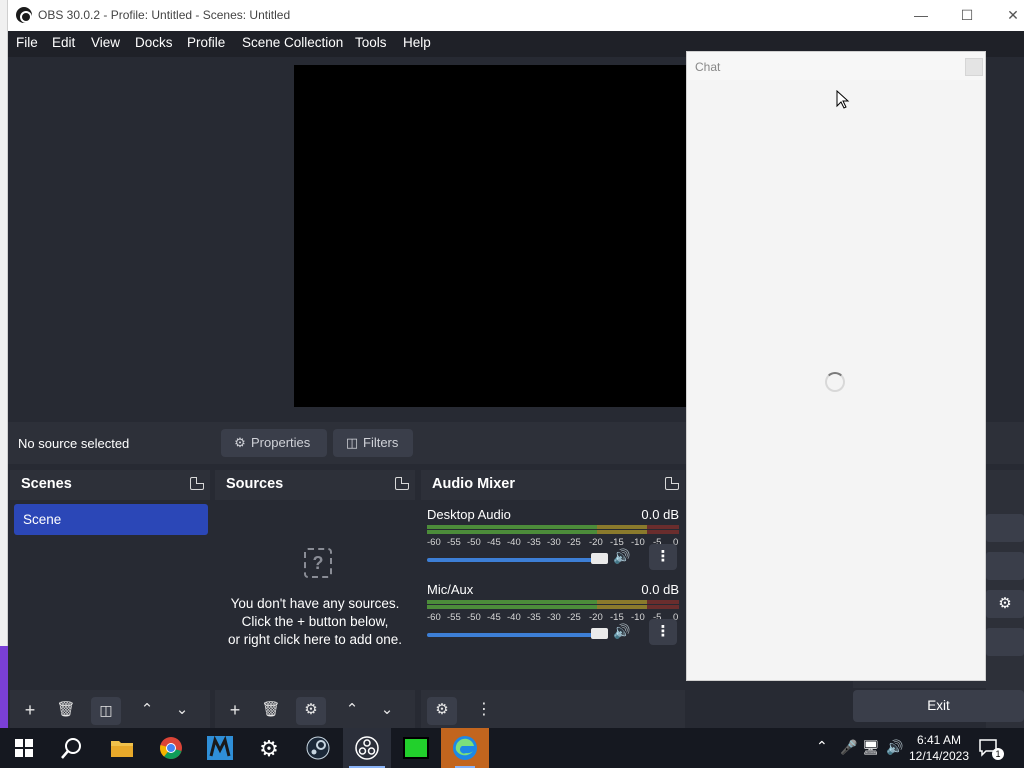 The height and width of the screenshot is (768, 1024). Describe the element at coordinates (469, 514) in the screenshot. I see `channel-name: Desktop Audio` at that location.